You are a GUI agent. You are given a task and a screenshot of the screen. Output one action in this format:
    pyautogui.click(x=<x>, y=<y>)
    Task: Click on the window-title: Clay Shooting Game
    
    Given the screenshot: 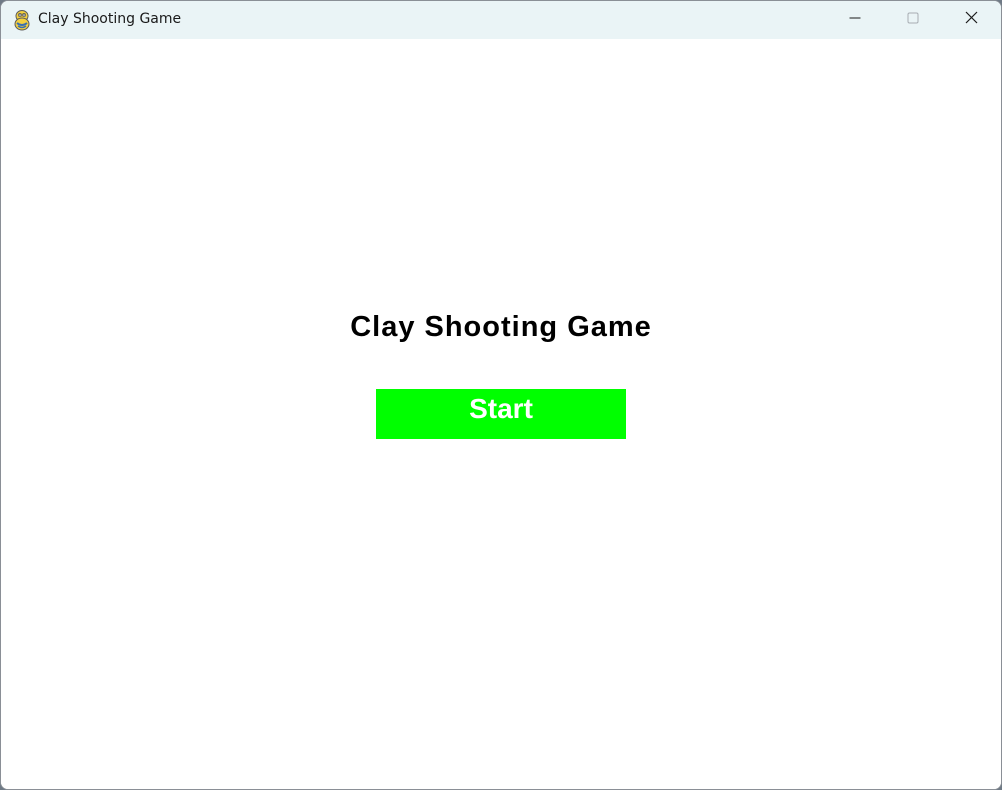 What is the action you would take?
    pyautogui.click(x=110, y=19)
    